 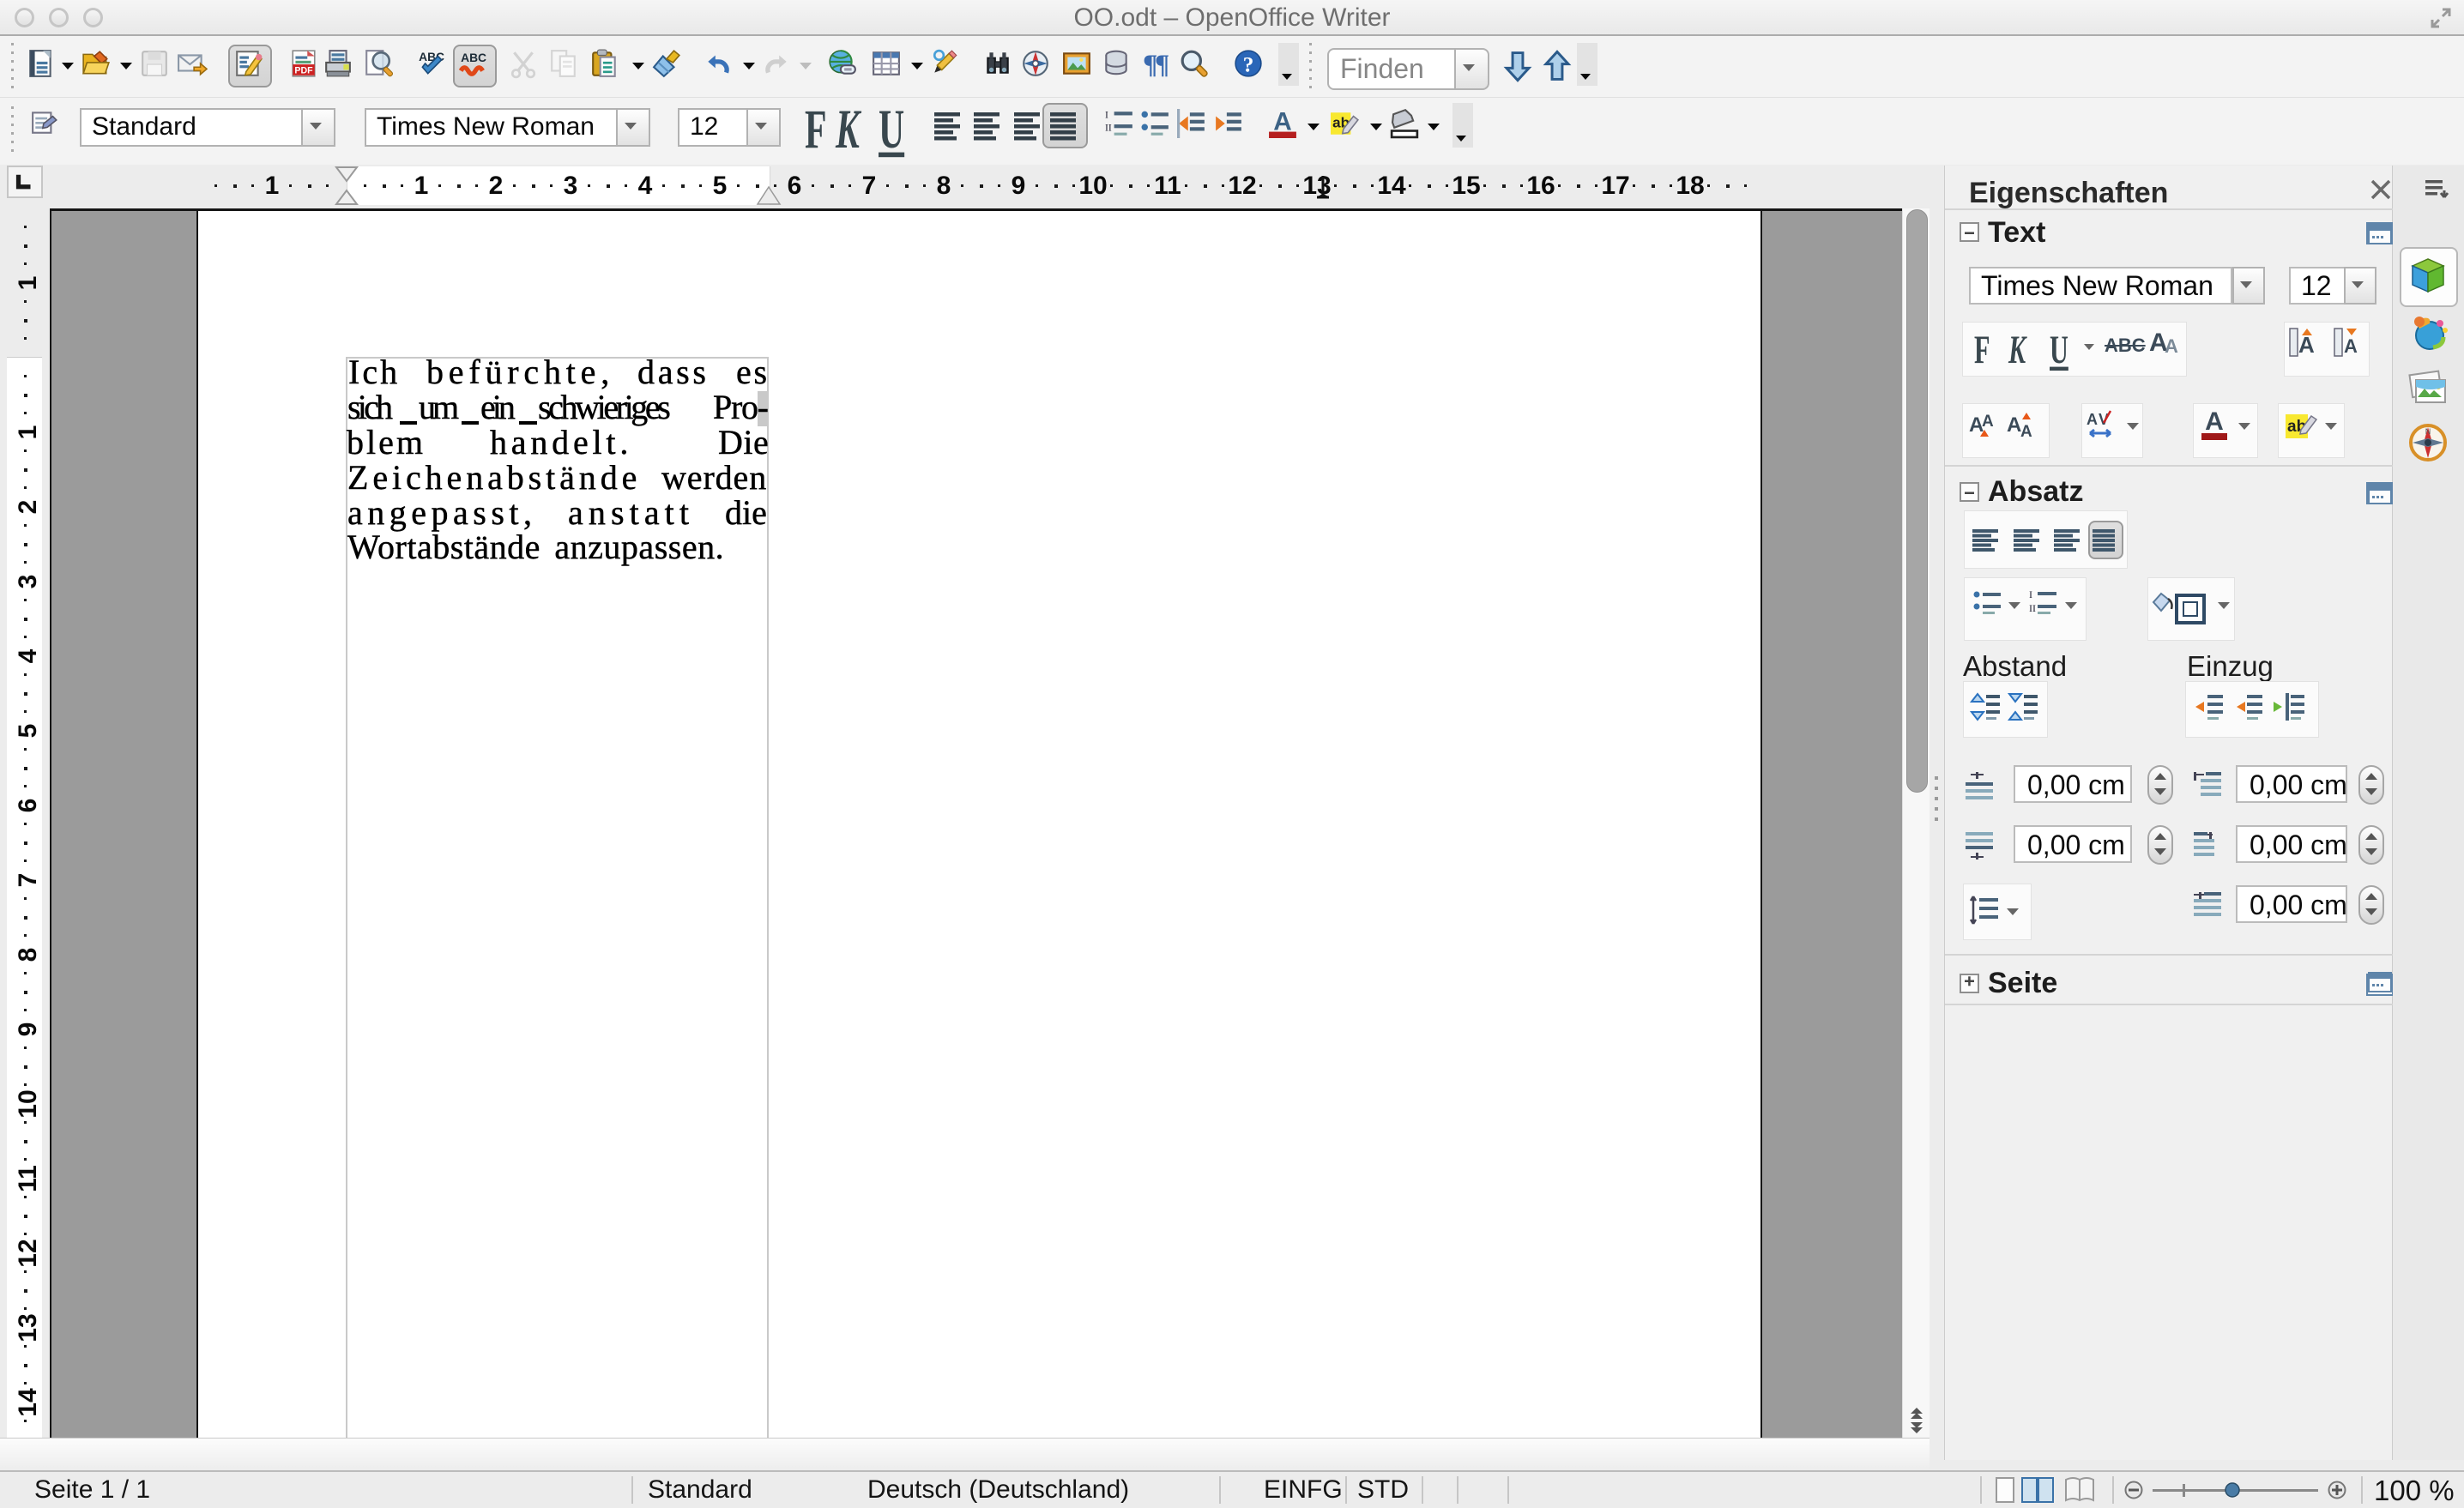 I want to click on svg-text: N, so click(x=2428, y=431).